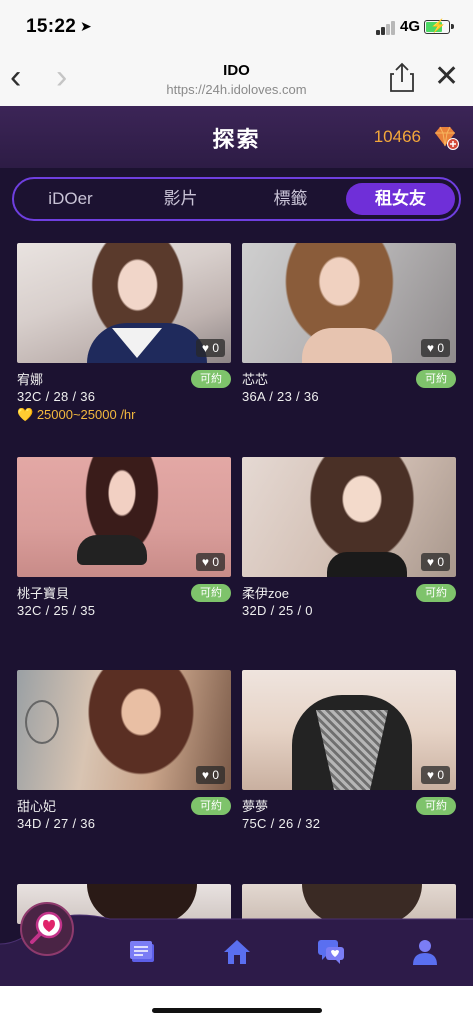 This screenshot has height=1024, width=473. What do you see at coordinates (86, 26) in the screenshot?
I see `location-arrow-icon: ➤` at bounding box center [86, 26].